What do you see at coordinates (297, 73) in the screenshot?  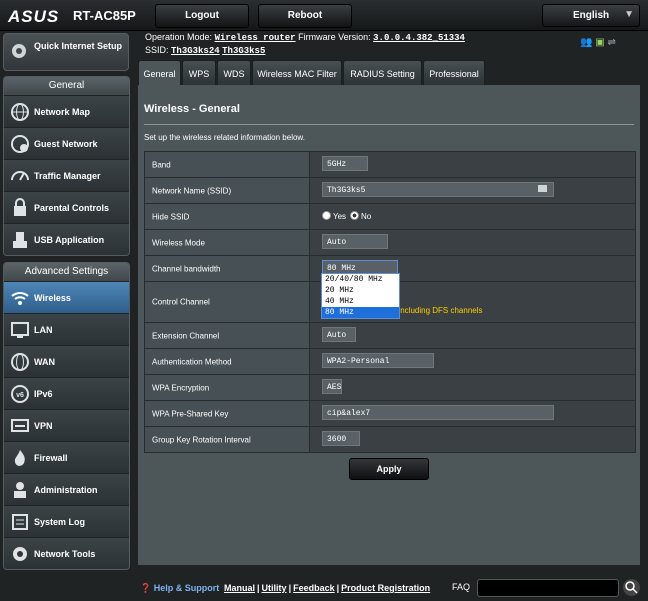 I see `tab-wireless-mac-filter: Wireless MAC Filter` at bounding box center [297, 73].